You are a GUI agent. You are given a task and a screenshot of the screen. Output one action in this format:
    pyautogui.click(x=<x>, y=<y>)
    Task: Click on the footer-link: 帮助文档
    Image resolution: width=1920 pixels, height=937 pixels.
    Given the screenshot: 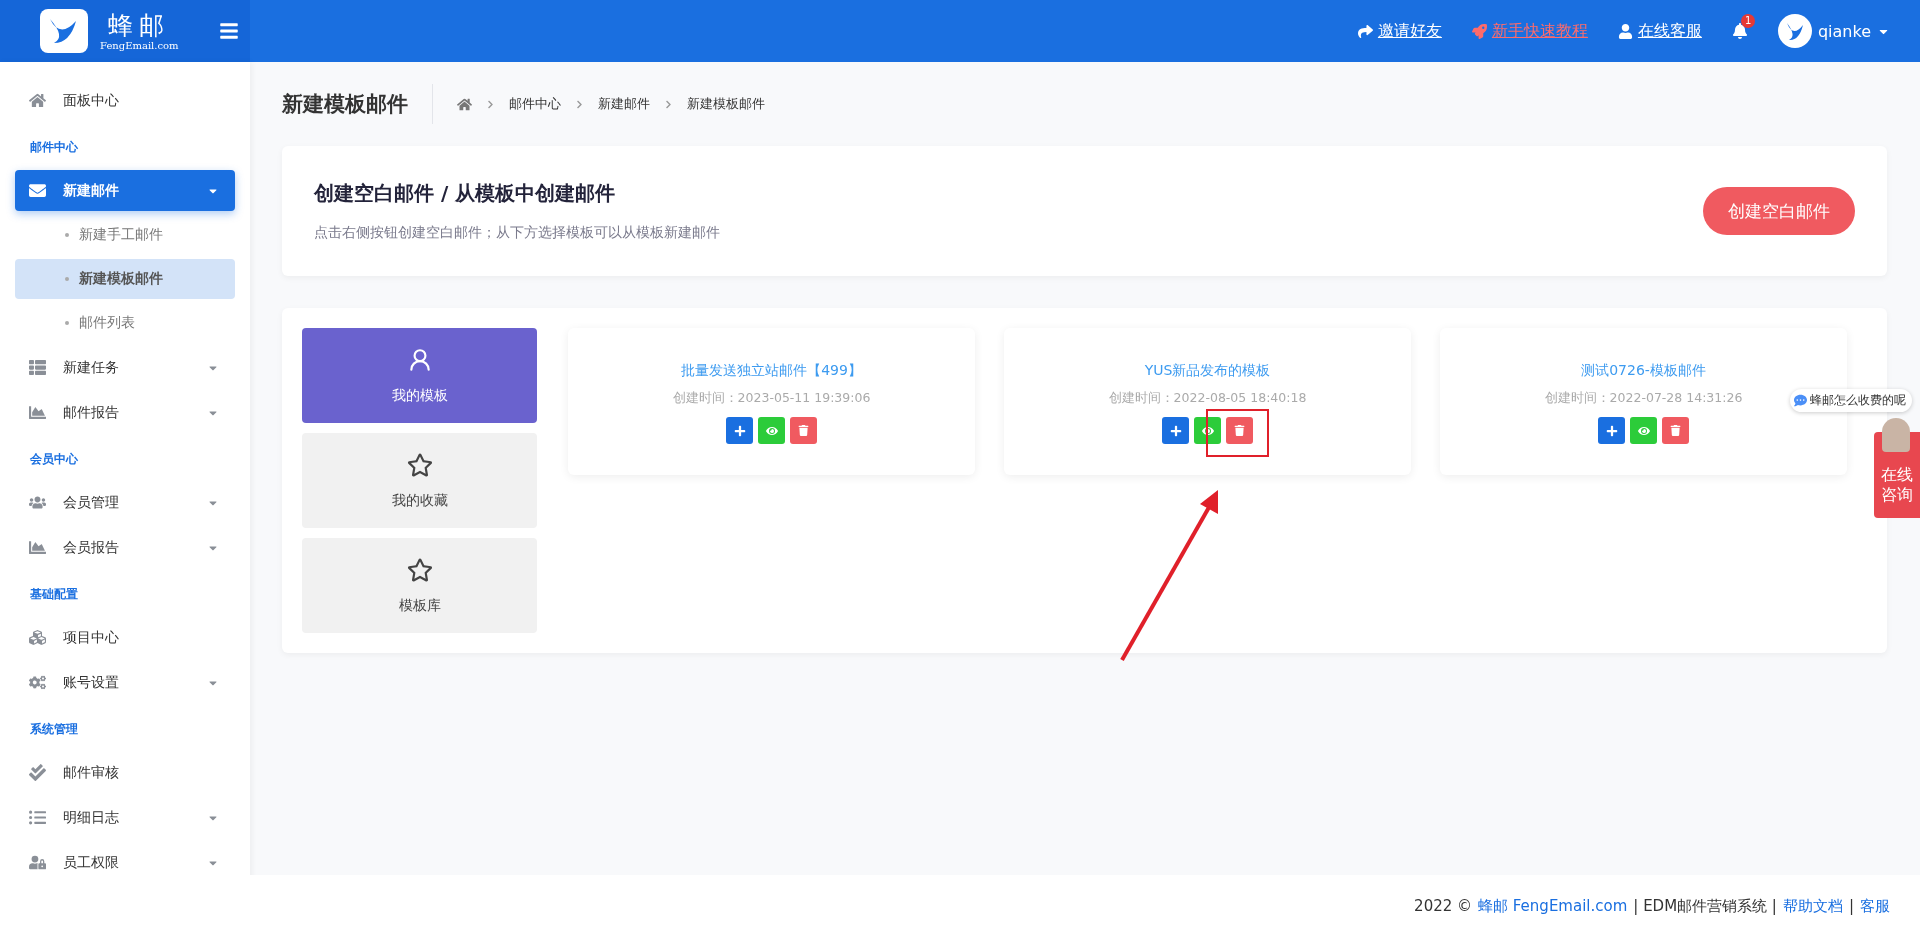 What is the action you would take?
    pyautogui.click(x=1812, y=906)
    